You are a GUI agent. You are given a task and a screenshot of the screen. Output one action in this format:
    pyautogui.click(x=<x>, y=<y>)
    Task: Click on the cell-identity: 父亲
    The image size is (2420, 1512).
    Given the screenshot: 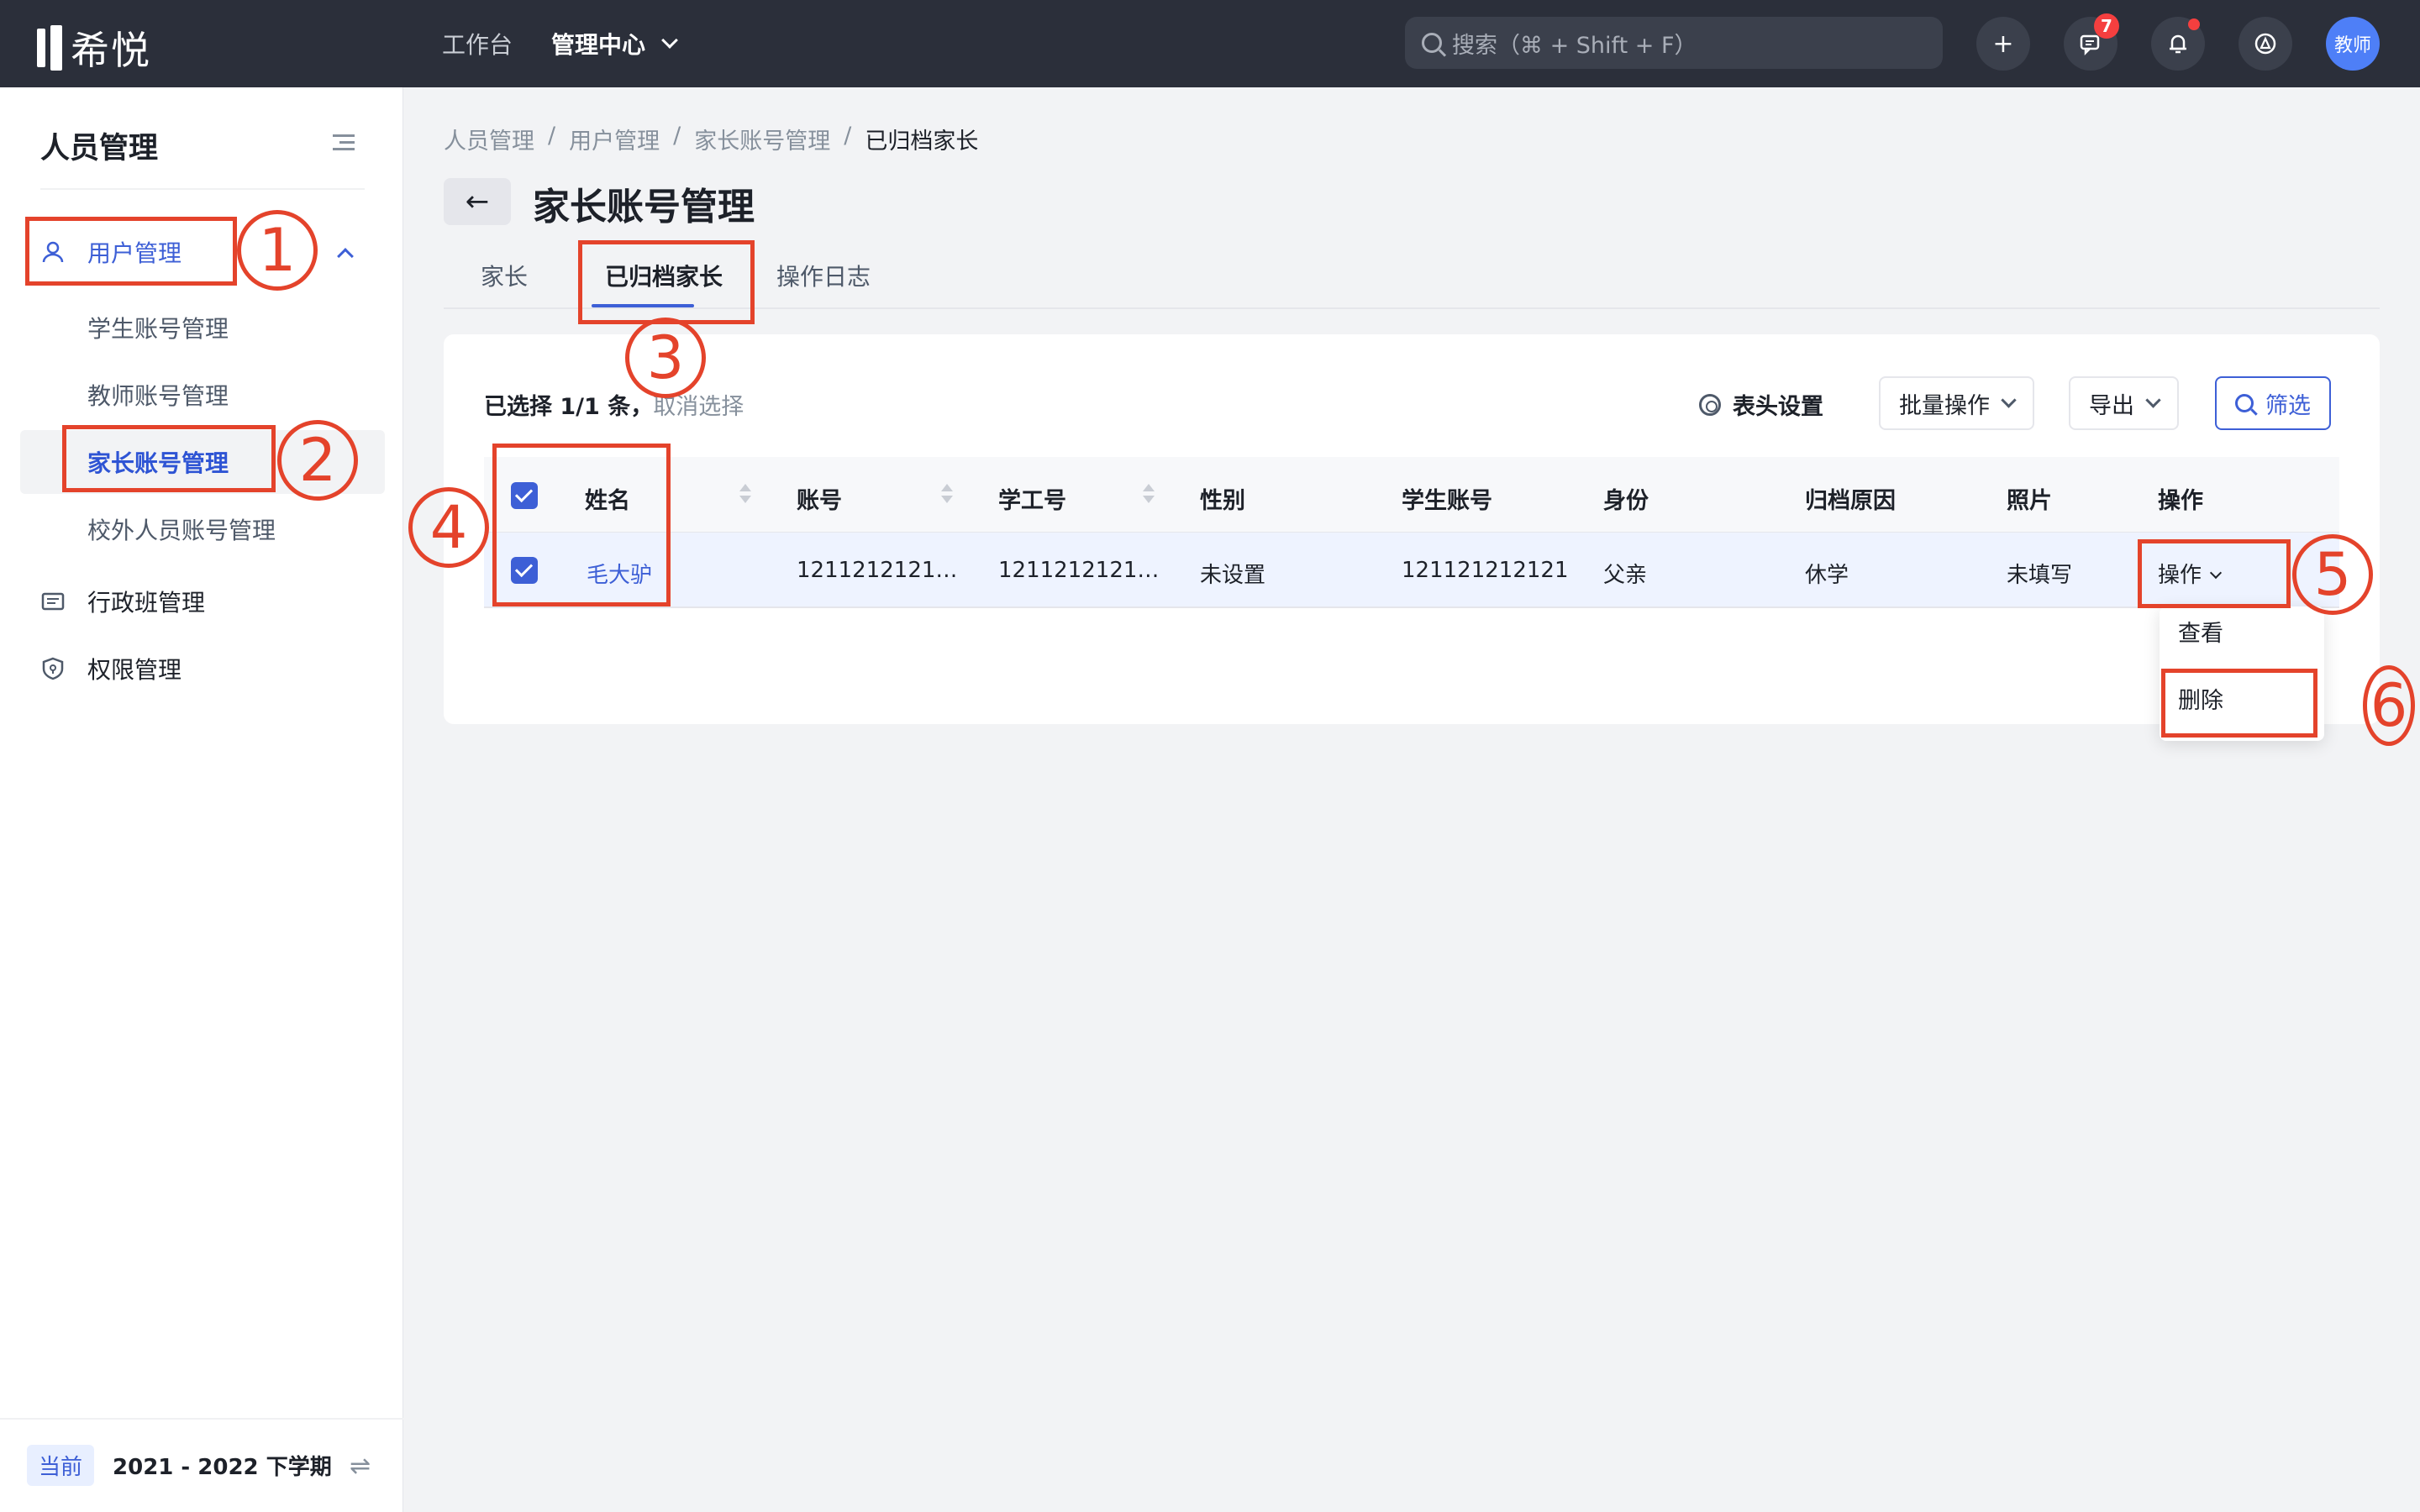 What is the action you would take?
    pyautogui.click(x=1625, y=575)
    